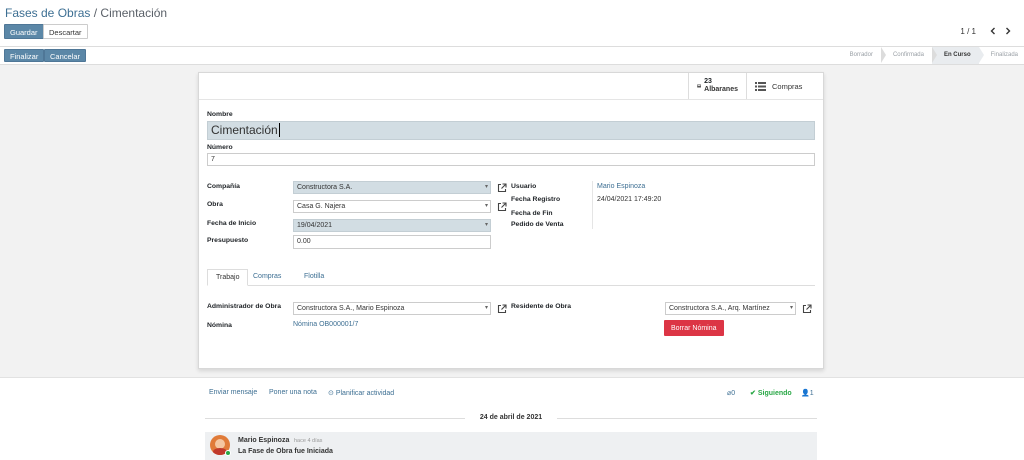  Describe the element at coordinates (511, 277) in the screenshot. I see `notebook-tabs: Trabajo Compras Flotilla` at that location.